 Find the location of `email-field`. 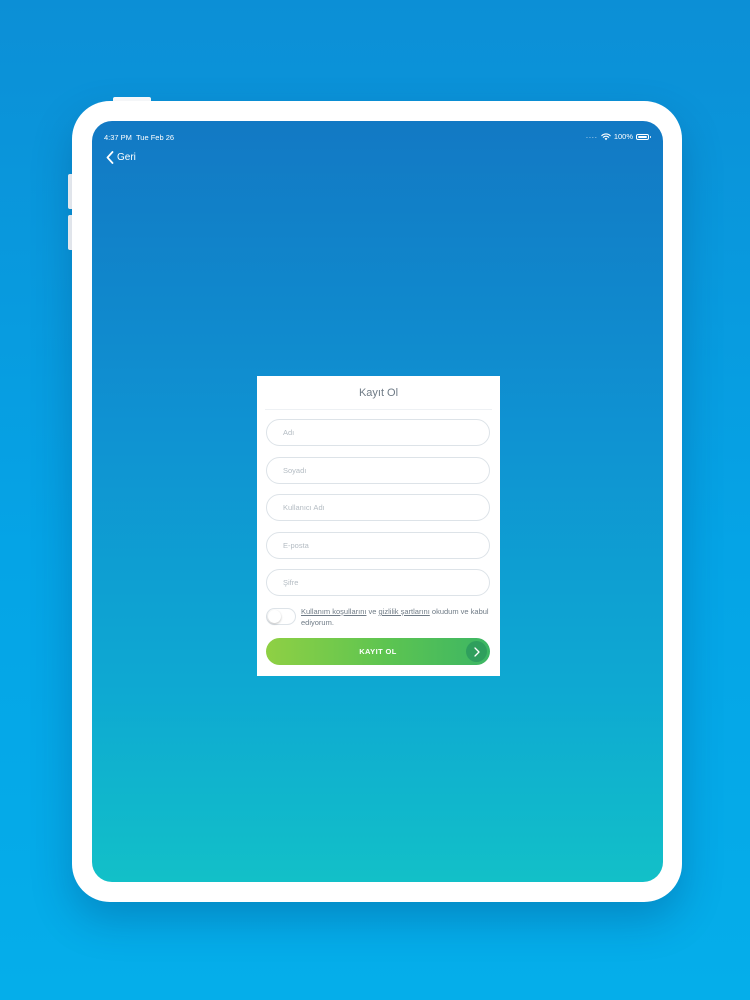

email-field is located at coordinates (378, 545).